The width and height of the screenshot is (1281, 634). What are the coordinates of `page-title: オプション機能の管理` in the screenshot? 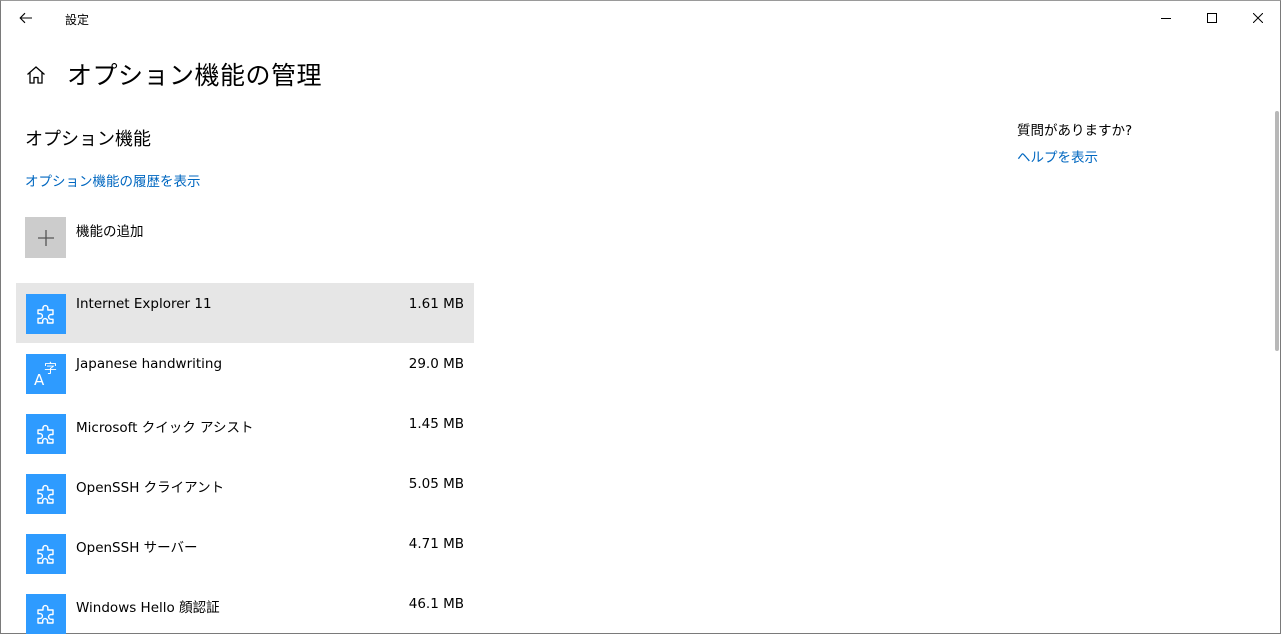 It's located at (195, 75).